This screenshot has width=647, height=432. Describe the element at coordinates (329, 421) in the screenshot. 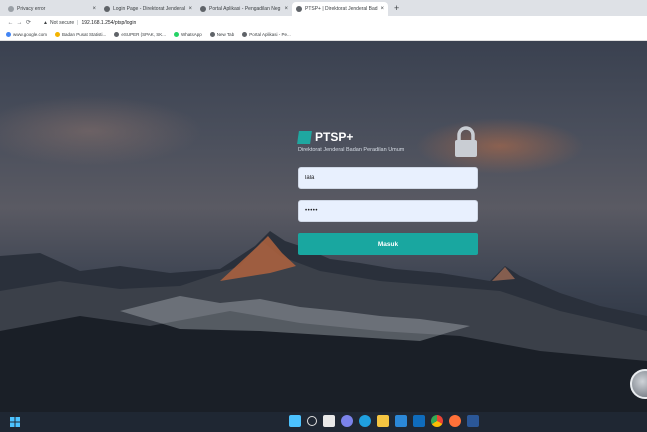

I see `task-view-icon` at that location.